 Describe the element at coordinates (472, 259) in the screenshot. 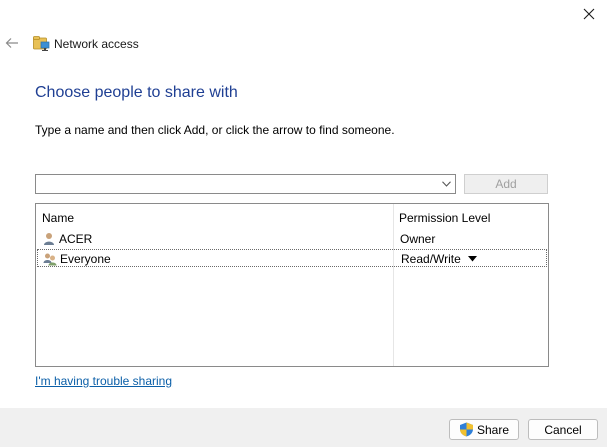

I see `dropdown-arrow-icon` at that location.